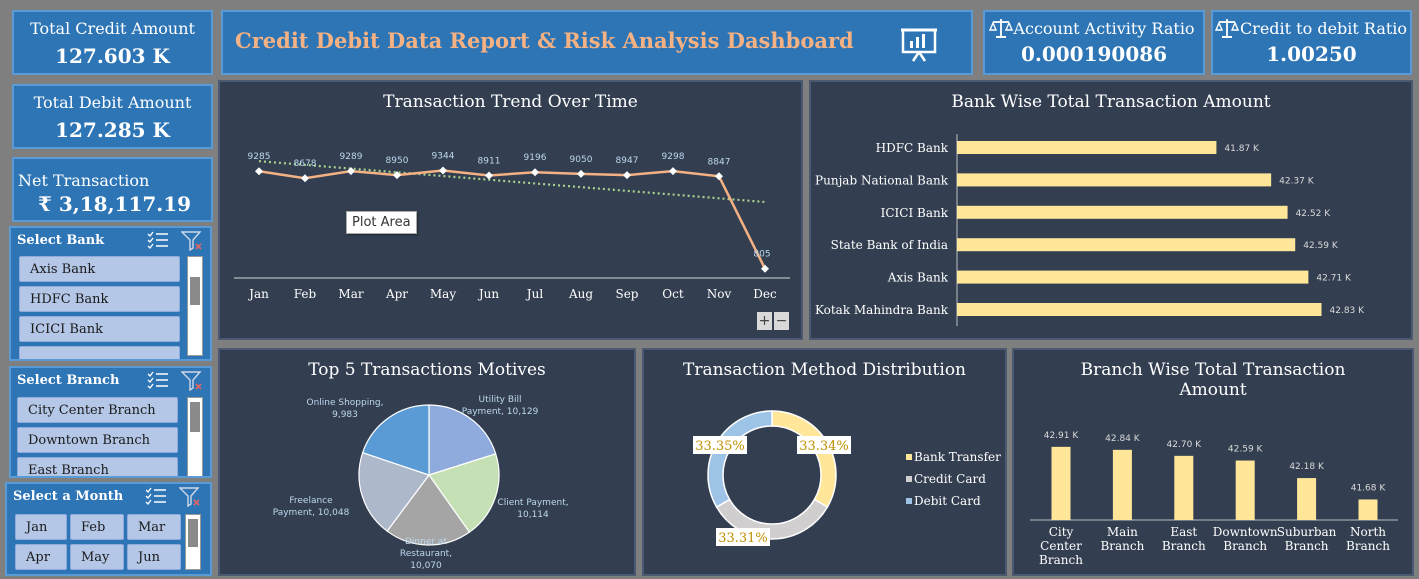  Describe the element at coordinates (1104, 28) in the screenshot. I see `activity-ratio-label: Account Activity Ratio` at that location.